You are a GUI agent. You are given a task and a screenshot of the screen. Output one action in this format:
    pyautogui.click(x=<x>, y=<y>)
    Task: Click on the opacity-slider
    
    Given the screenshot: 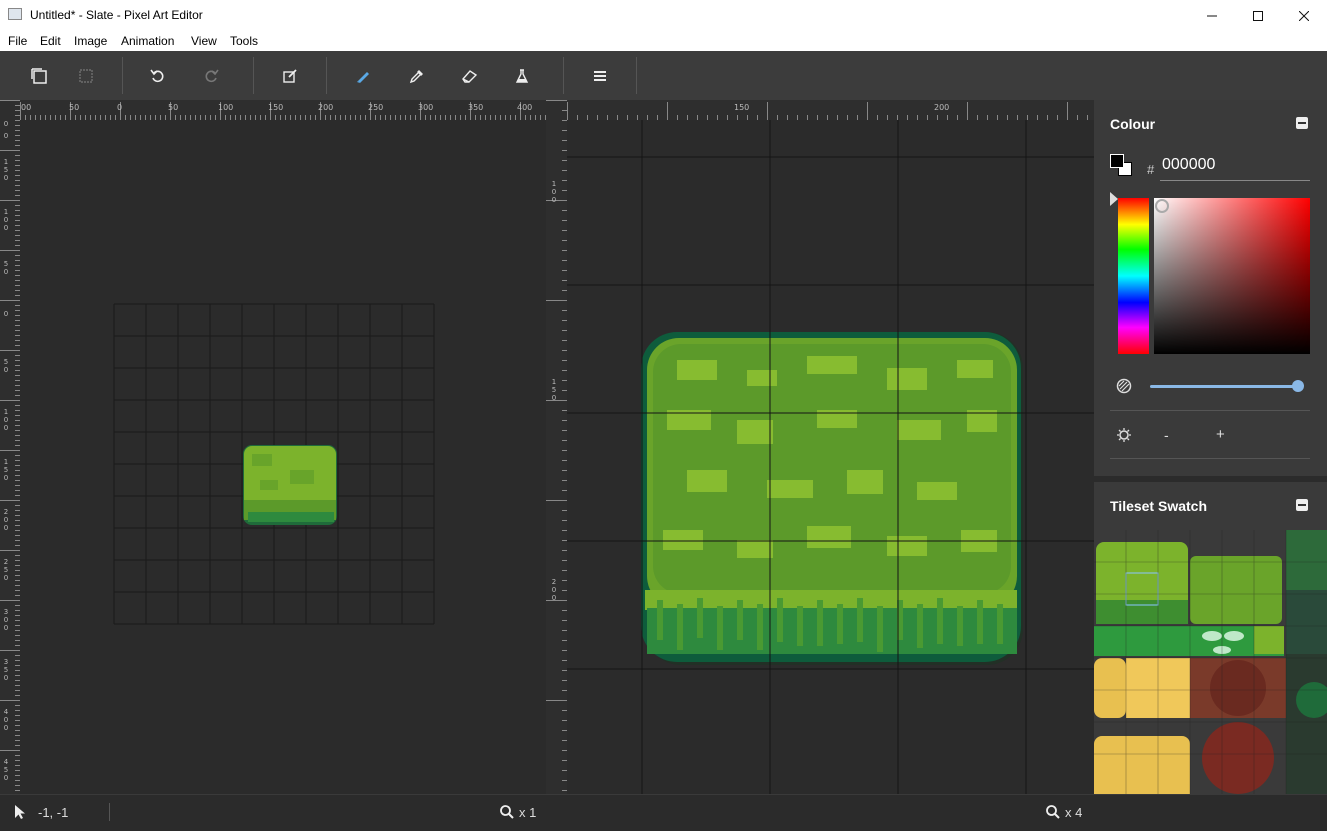 What is the action you would take?
    pyautogui.click(x=1224, y=386)
    